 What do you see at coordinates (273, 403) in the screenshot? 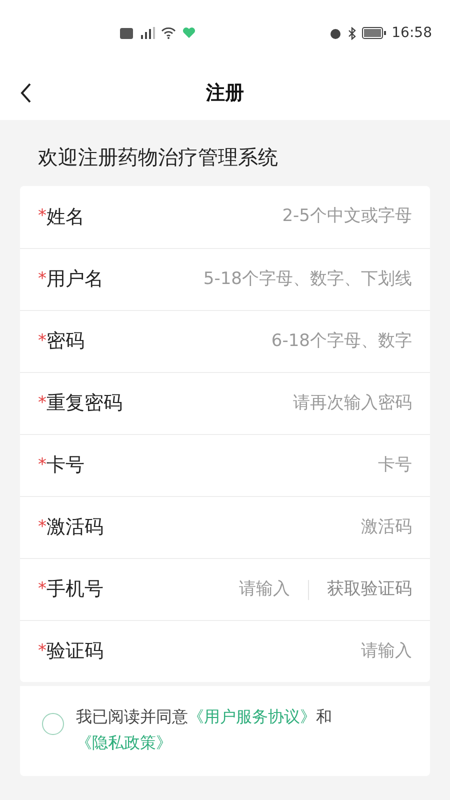
I see `input-field: 请再次输入密码` at bounding box center [273, 403].